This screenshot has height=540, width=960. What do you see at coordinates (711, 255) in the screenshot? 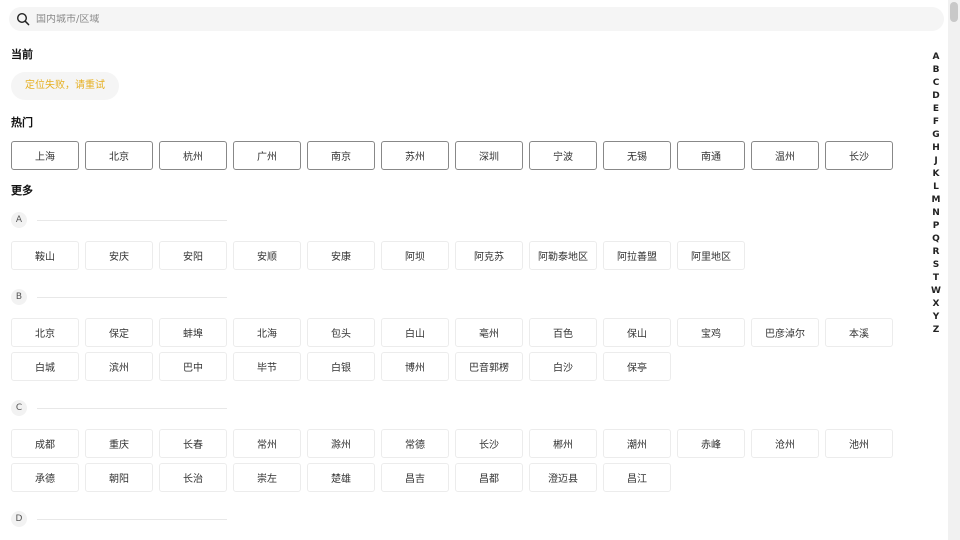
I see `city-button: 阿里地区` at bounding box center [711, 255].